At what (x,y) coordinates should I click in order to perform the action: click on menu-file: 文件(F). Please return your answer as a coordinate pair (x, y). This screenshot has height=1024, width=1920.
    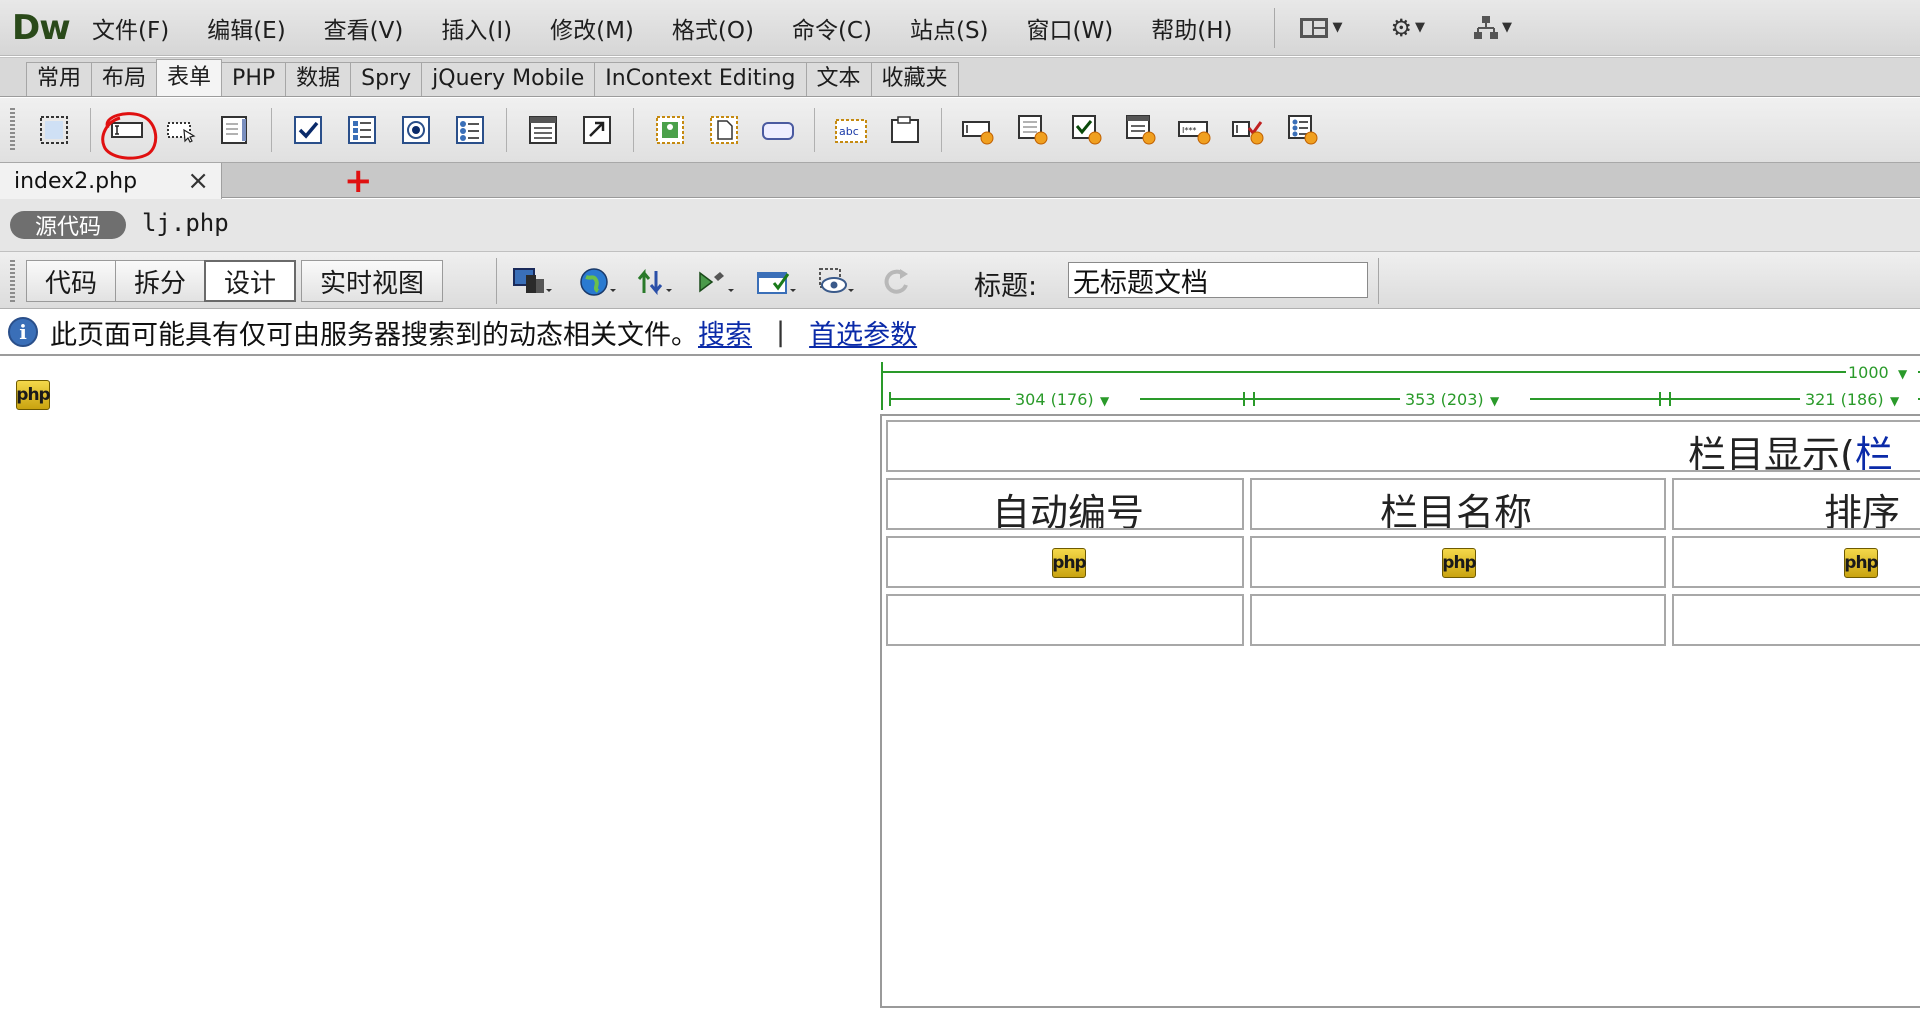
    Looking at the image, I should click on (130, 28).